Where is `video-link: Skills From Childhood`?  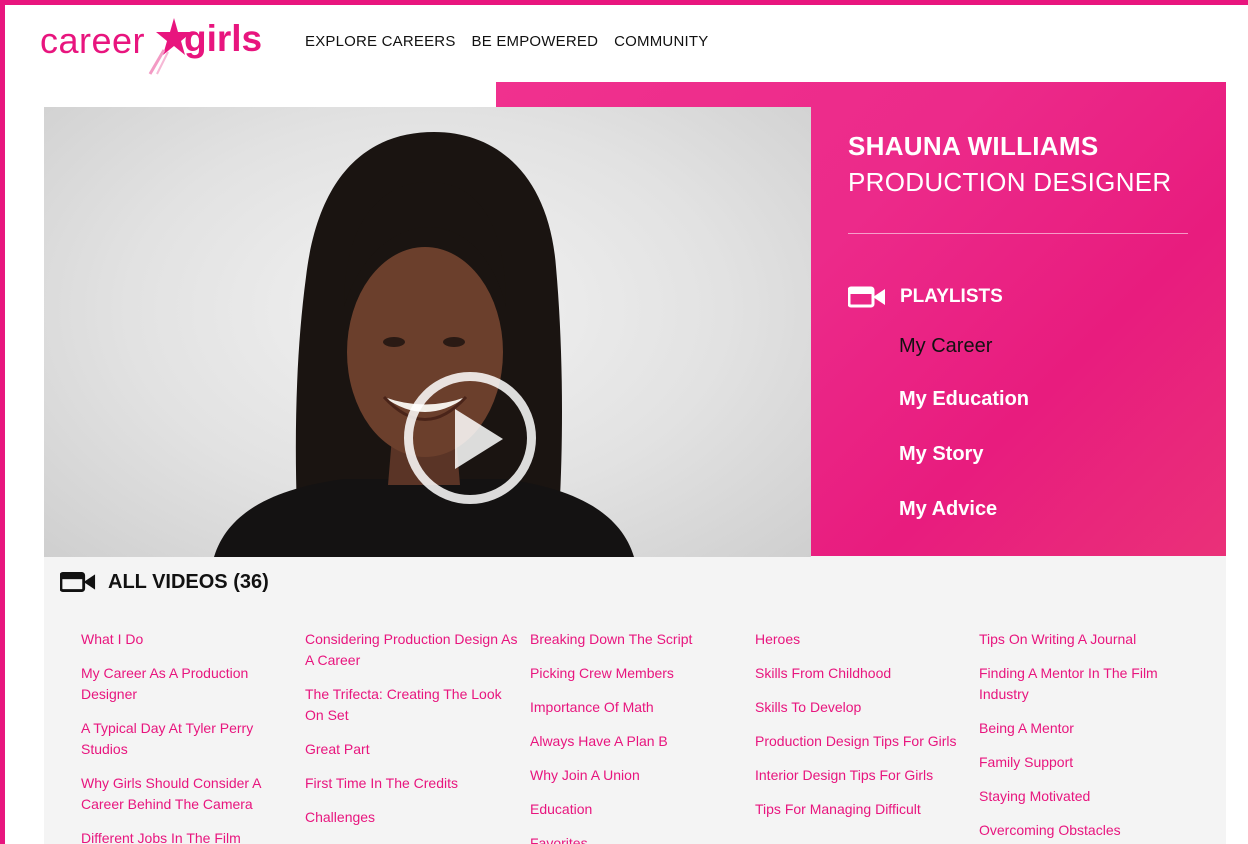
video-link: Skills From Childhood is located at coordinates (862, 673).